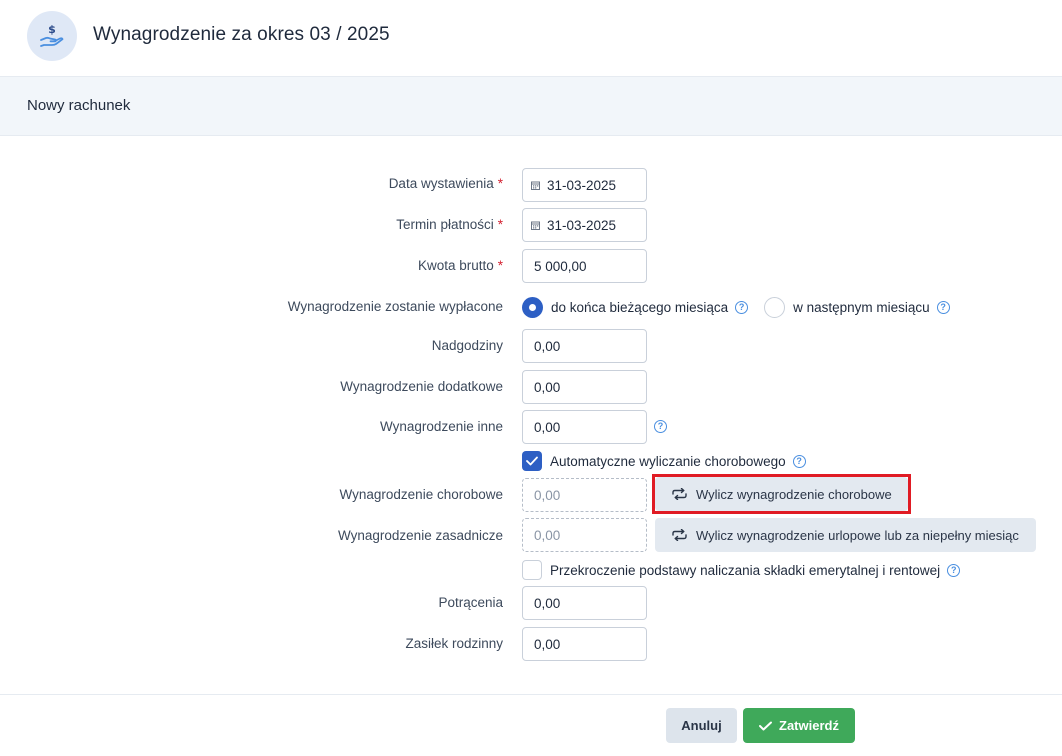 Image resolution: width=1062 pixels, height=756 pixels. I want to click on contribution-limit-checkbox, so click(532, 570).